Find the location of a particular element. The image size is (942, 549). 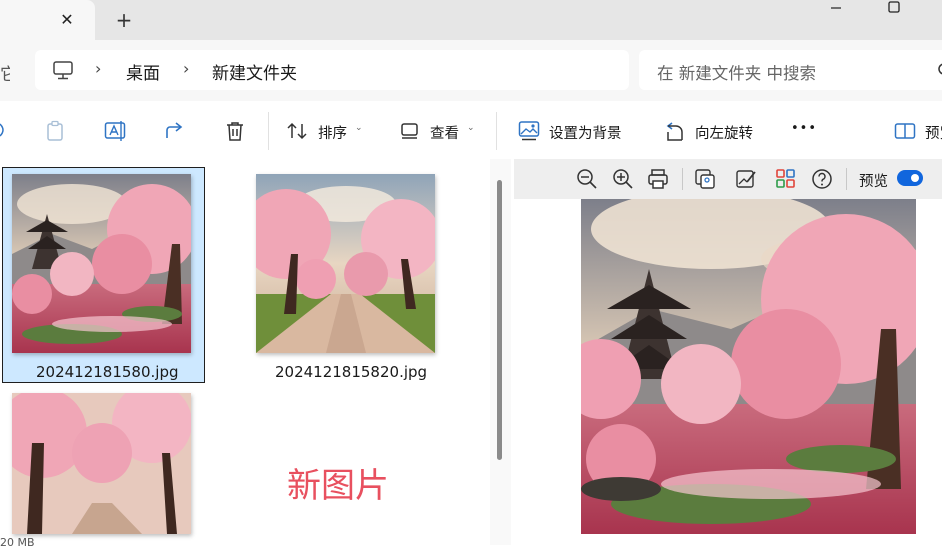

delete-icon is located at coordinates (235, 131).